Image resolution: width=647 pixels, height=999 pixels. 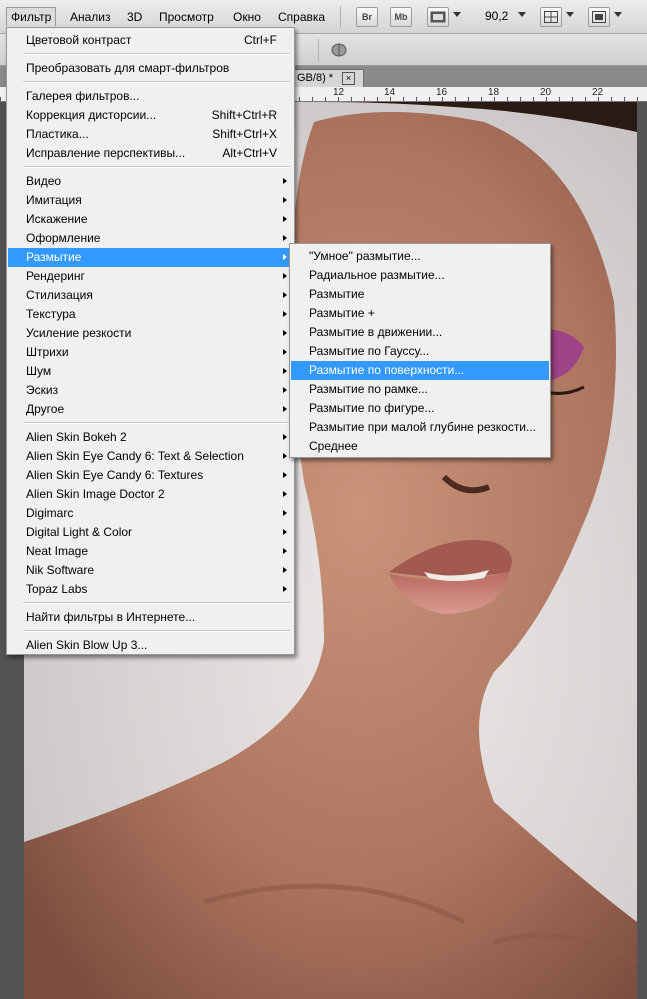 I want to click on menu-window: Окно, so click(x=247, y=17).